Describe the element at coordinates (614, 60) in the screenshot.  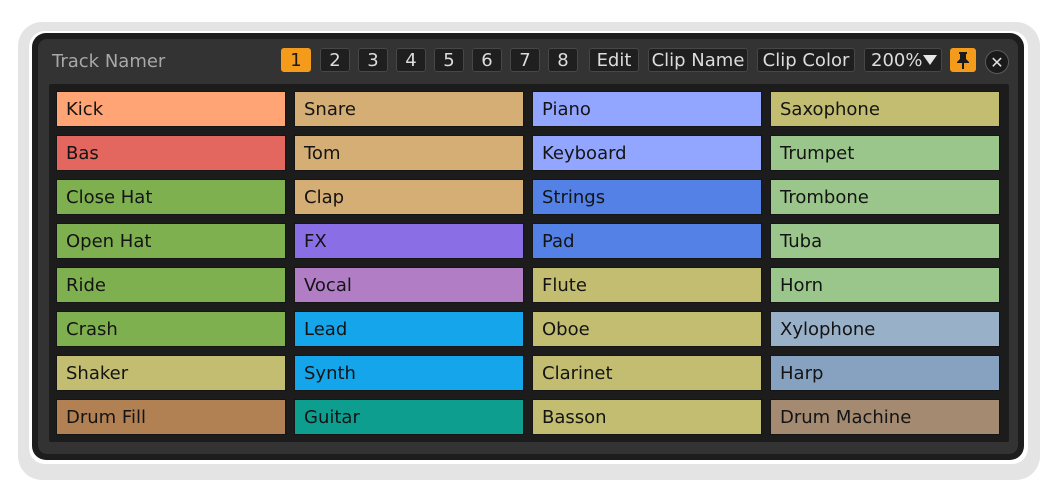
I see `edit-button: Edit` at that location.